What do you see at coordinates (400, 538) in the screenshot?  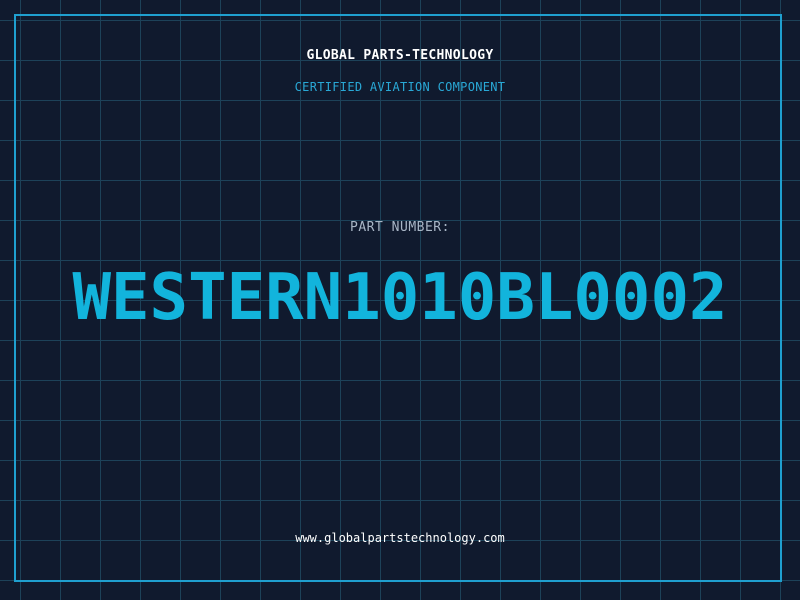 I see `website-url: www.globalpartstechnology.com` at bounding box center [400, 538].